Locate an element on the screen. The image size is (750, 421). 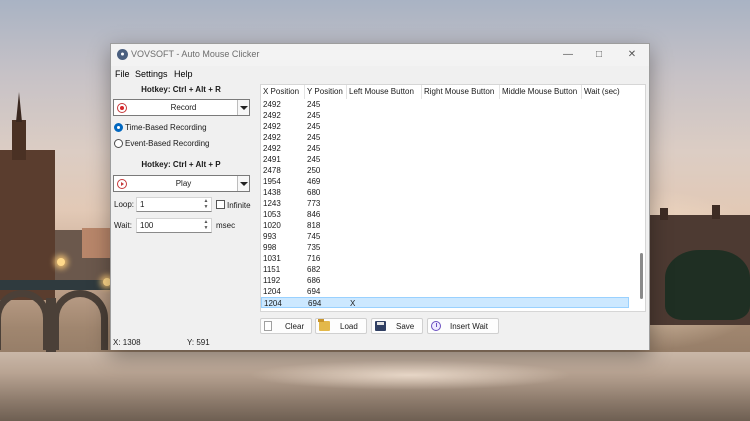
radio-time-based is located at coordinates (118, 127).